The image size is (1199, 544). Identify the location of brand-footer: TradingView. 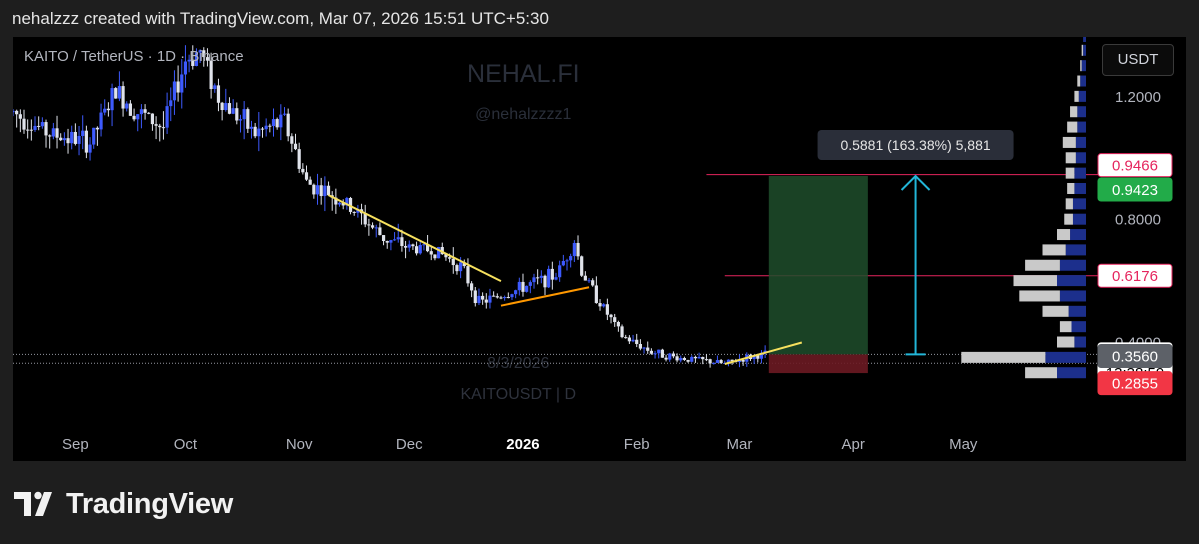
(123, 504).